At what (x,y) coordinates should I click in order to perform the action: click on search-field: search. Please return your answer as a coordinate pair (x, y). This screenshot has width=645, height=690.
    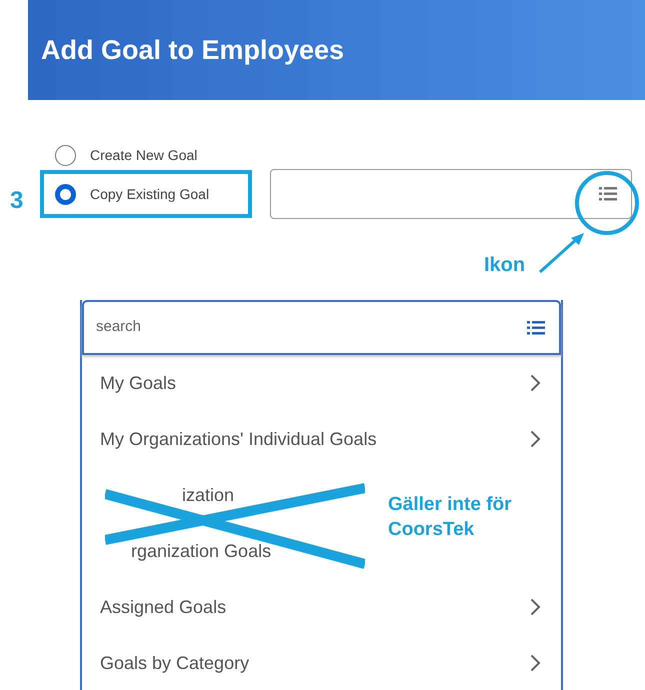
    Looking at the image, I should click on (321, 327).